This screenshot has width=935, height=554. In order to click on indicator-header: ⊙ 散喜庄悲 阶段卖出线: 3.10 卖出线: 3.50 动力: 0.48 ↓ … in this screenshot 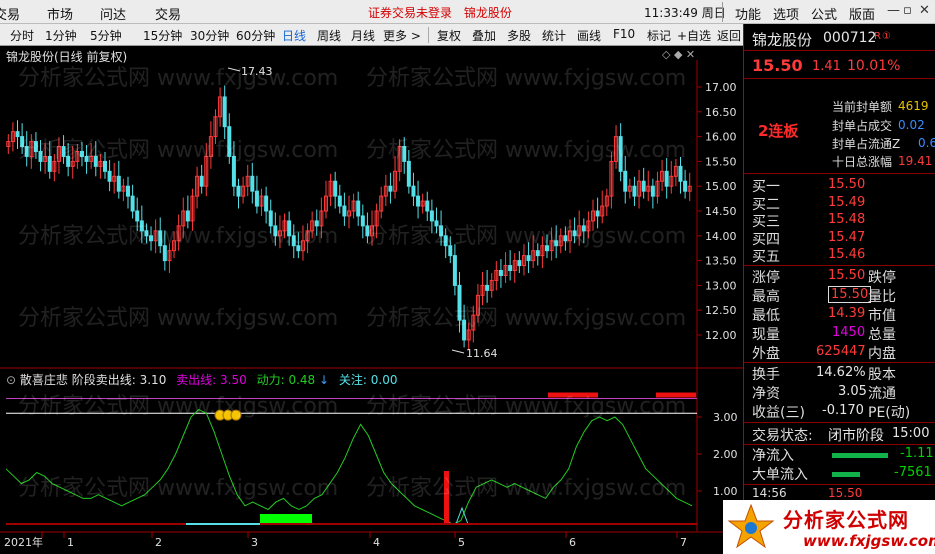, I will do `click(201, 379)`.